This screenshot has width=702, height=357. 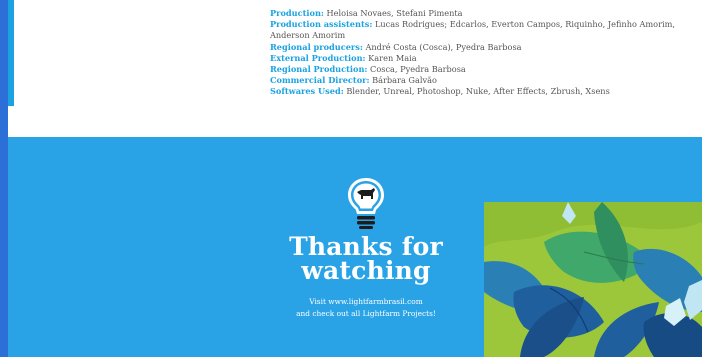 I want to click on credit-value: Heloisa Novaes, Stefani Pimenta, so click(x=393, y=13).